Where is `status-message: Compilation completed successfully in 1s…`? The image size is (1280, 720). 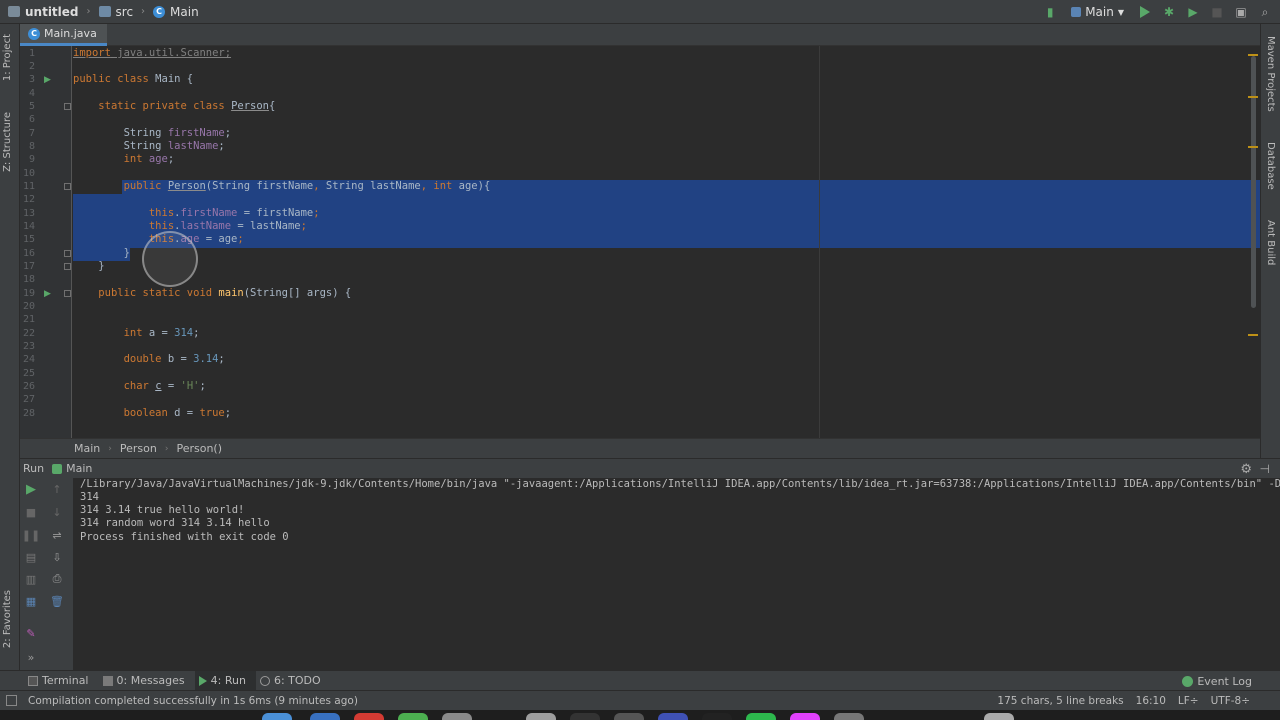
status-message: Compilation completed successfully in 1s… is located at coordinates (193, 700).